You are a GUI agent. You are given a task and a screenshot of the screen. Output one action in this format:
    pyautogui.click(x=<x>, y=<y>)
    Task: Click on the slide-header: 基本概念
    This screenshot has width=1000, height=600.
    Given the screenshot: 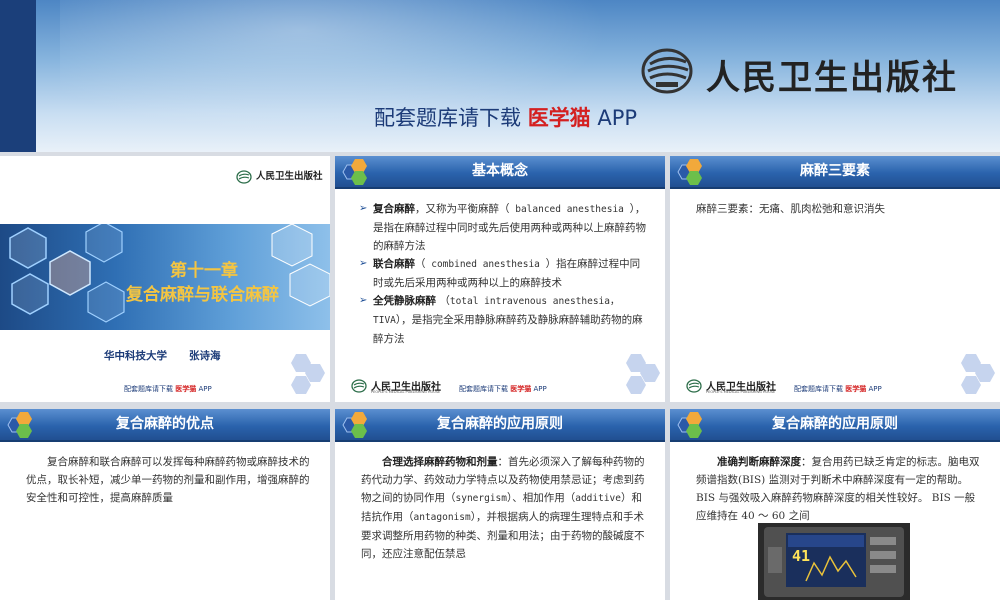 What is the action you would take?
    pyautogui.click(x=500, y=172)
    